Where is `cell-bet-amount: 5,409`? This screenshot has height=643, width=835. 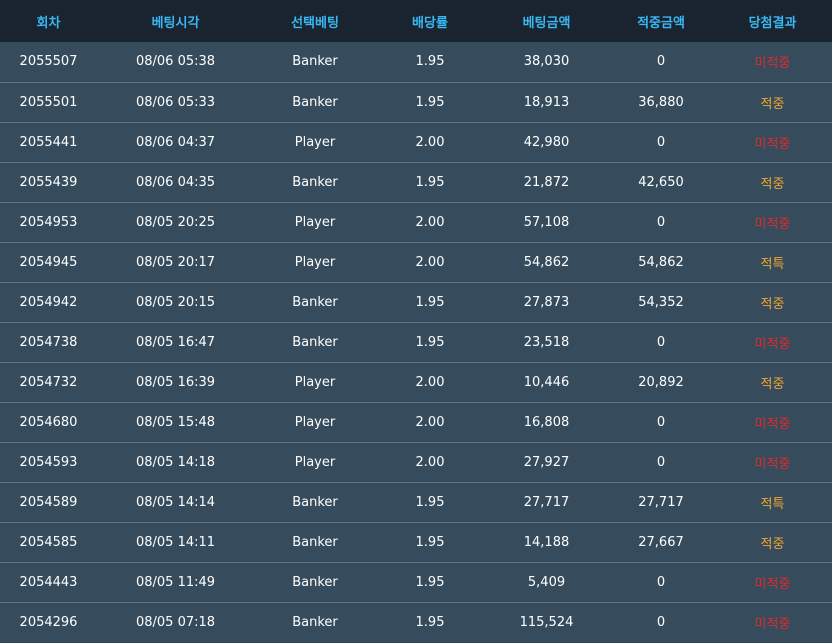
cell-bet-amount: 5,409 is located at coordinates (546, 582).